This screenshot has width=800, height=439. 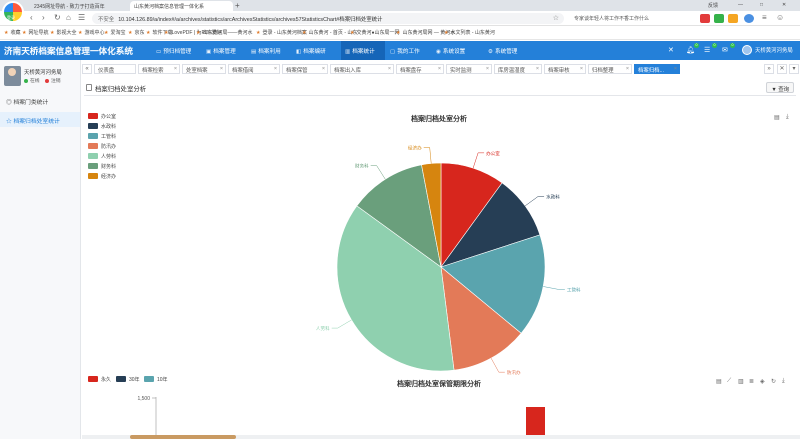 What do you see at coordinates (106, 379) in the screenshot?
I see `legend-label: 永久` at bounding box center [106, 379].